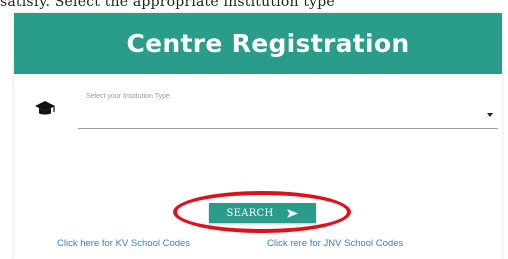  I want to click on search-button: SEARCH, so click(262, 213).